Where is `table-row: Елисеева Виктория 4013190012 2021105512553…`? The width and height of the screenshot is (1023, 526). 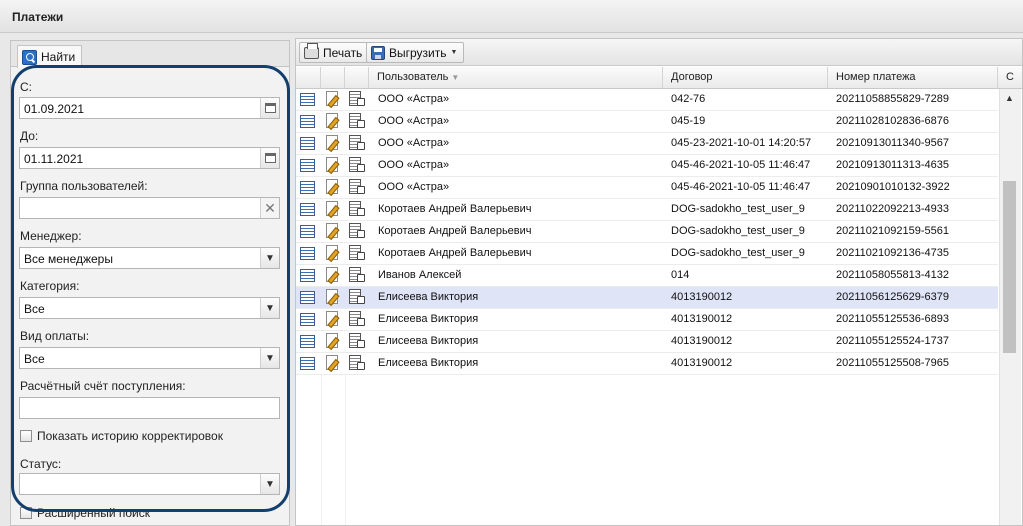 table-row: Елисеева Виктория 4013190012 2021105512553… is located at coordinates (647, 320).